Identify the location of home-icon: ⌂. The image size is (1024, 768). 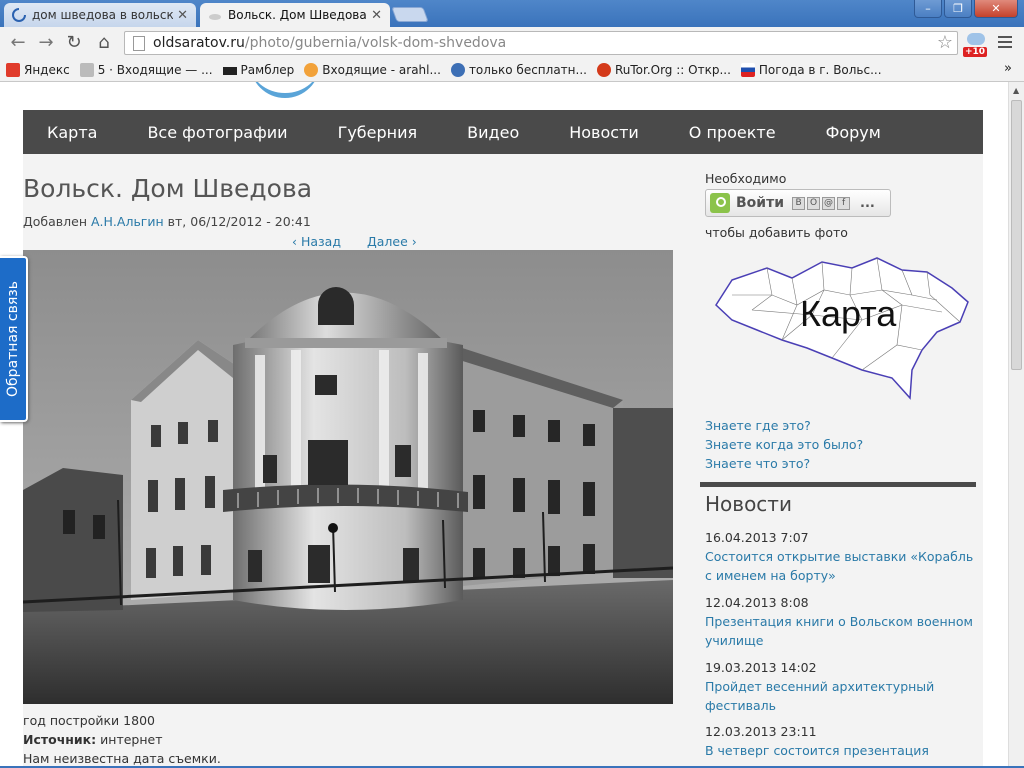
(104, 43).